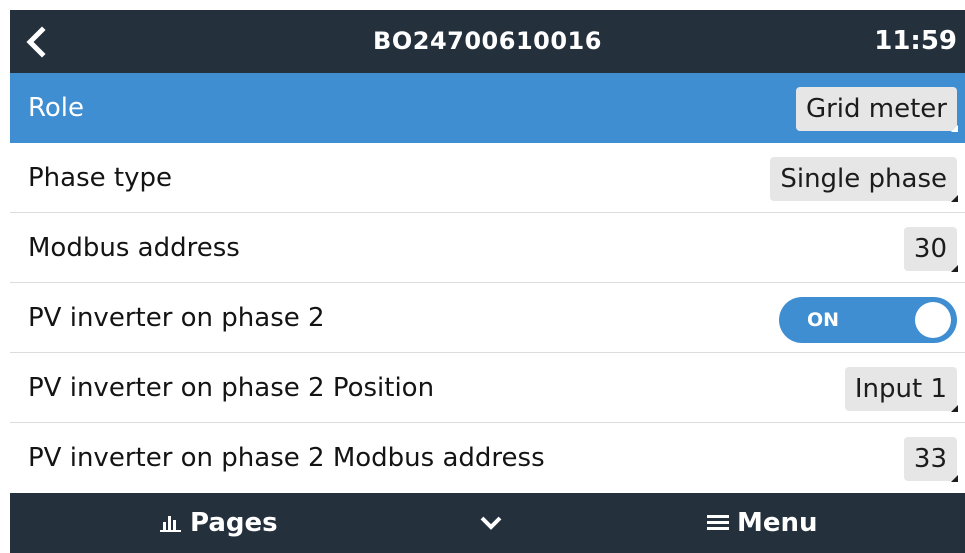 The height and width of the screenshot is (553, 965). Describe the element at coordinates (100, 178) in the screenshot. I see `setting-label: Phase type` at that location.